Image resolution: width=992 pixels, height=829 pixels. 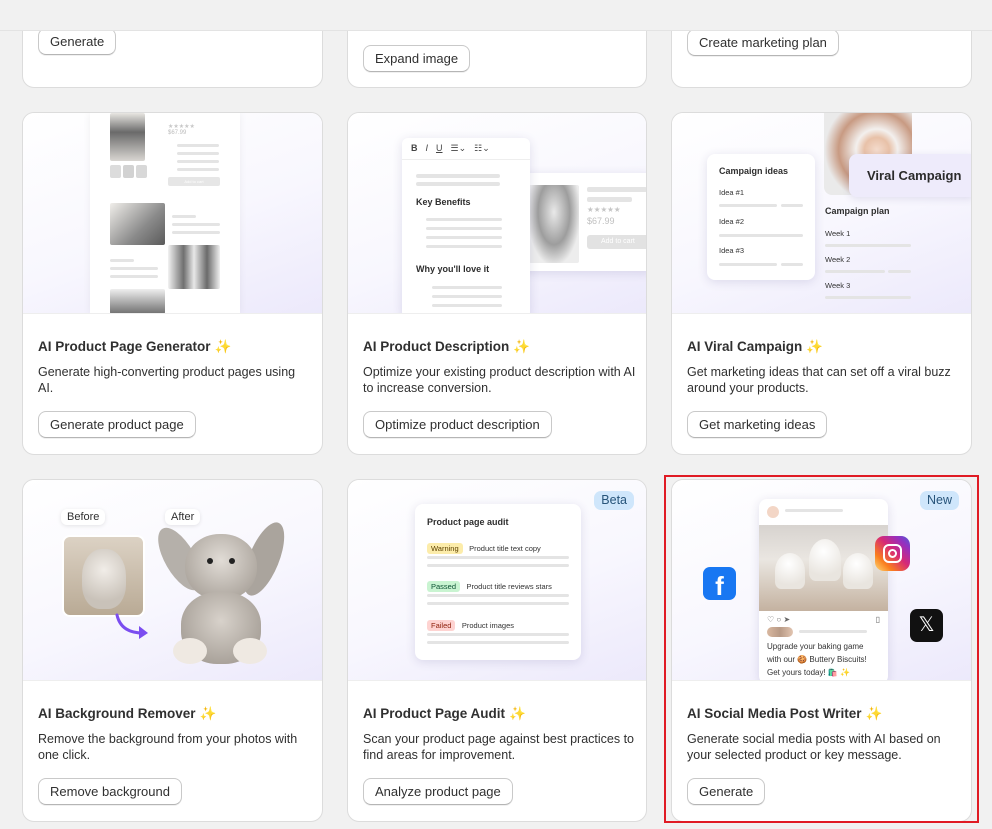 What do you see at coordinates (444, 586) in the screenshot?
I see `passed-badge: Passed` at bounding box center [444, 586].